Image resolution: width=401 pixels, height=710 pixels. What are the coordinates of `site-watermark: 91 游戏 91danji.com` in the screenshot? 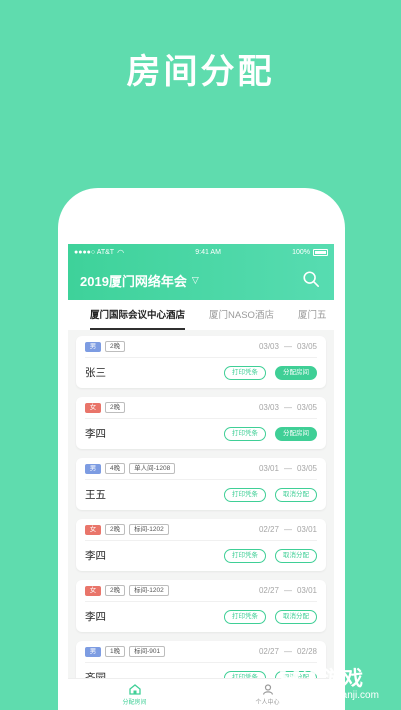 It's located at (337, 681).